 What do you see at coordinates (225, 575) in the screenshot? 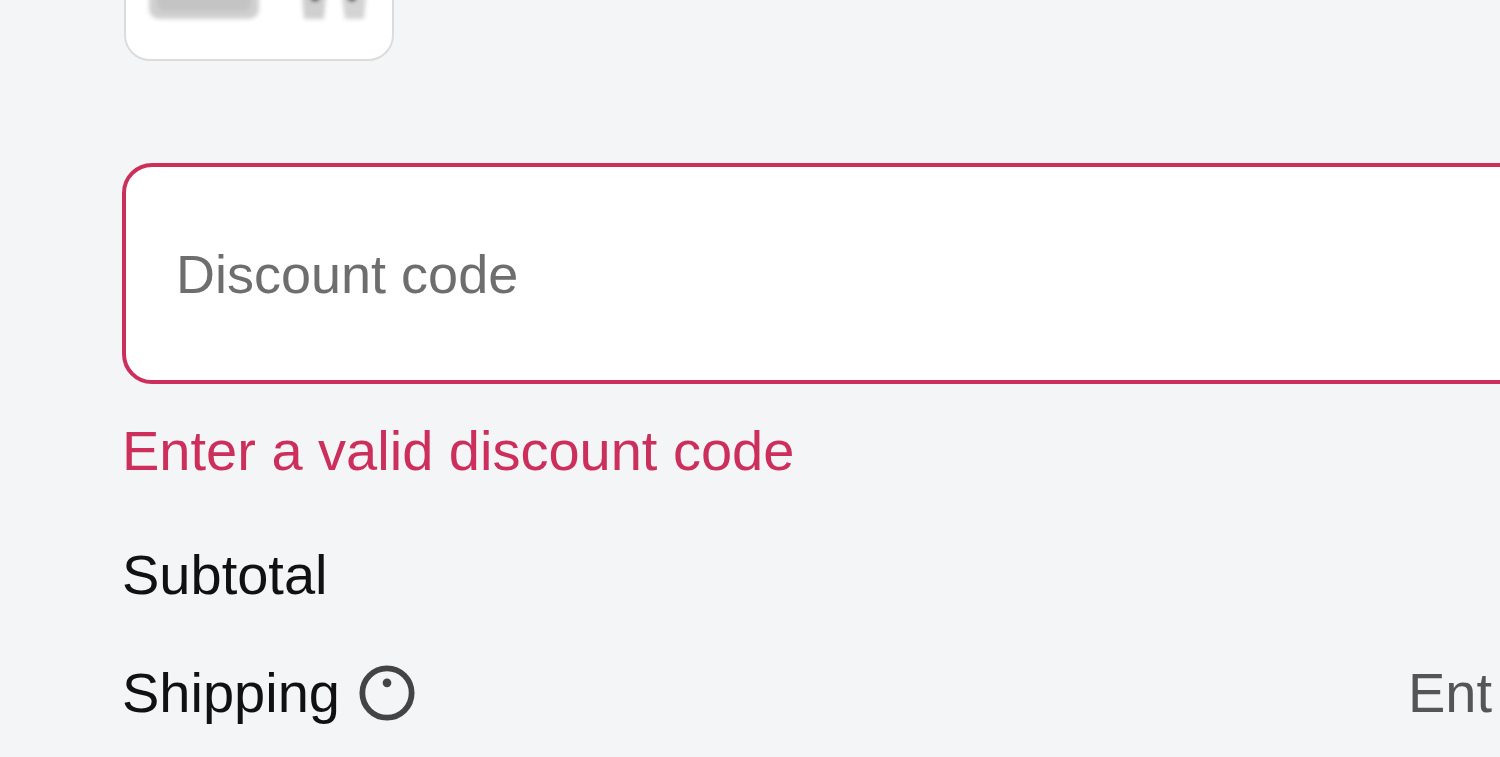
I see `summary-label: Subtotal` at bounding box center [225, 575].